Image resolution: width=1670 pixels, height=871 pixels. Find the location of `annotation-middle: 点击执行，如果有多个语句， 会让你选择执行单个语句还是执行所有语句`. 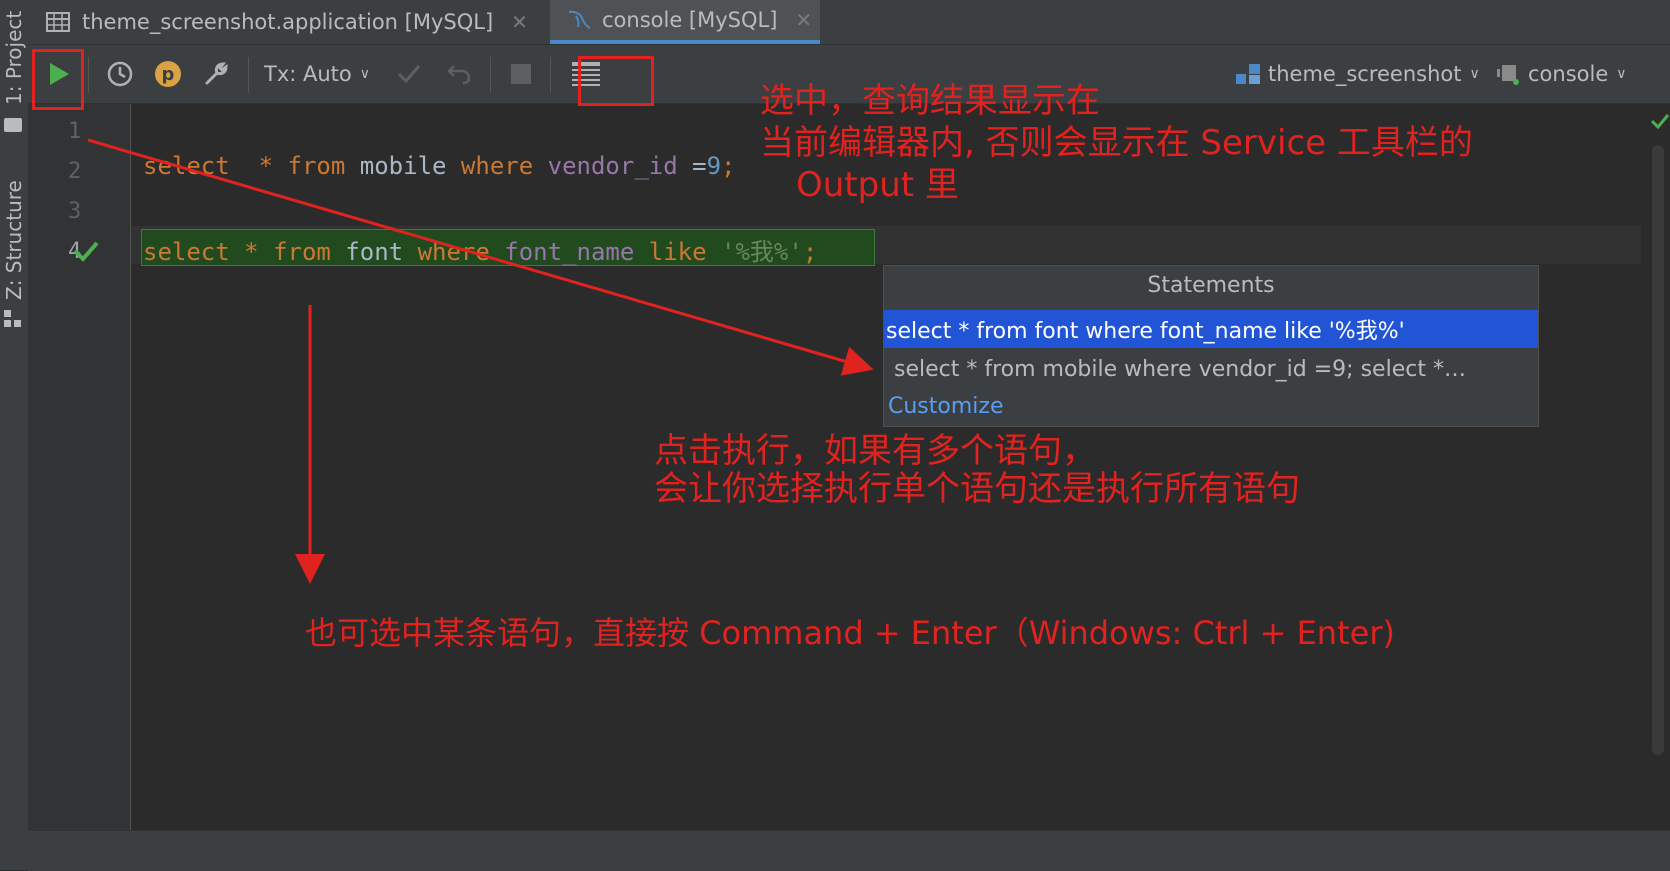

annotation-middle: 点击执行，如果有多个语句， 会让你选择执行单个语句还是执行所有语句 is located at coordinates (977, 470).